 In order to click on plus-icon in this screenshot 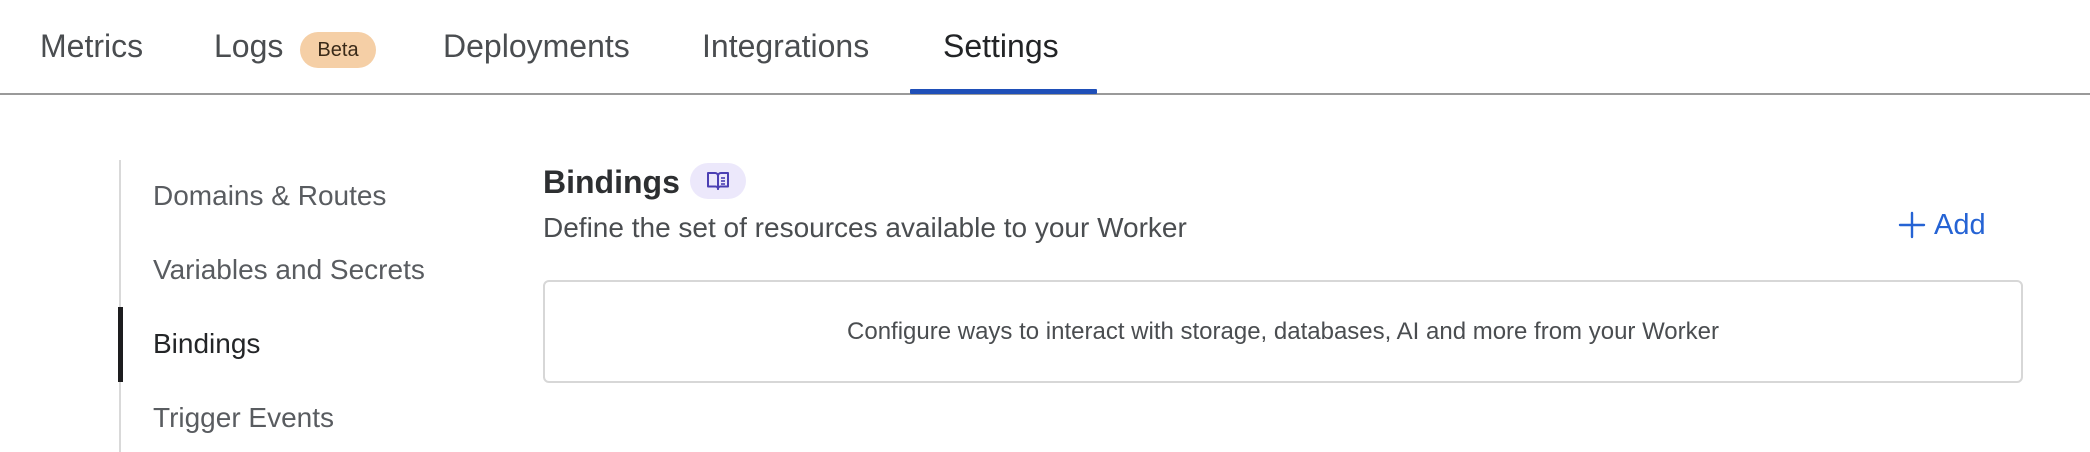, I will do `click(1912, 225)`.